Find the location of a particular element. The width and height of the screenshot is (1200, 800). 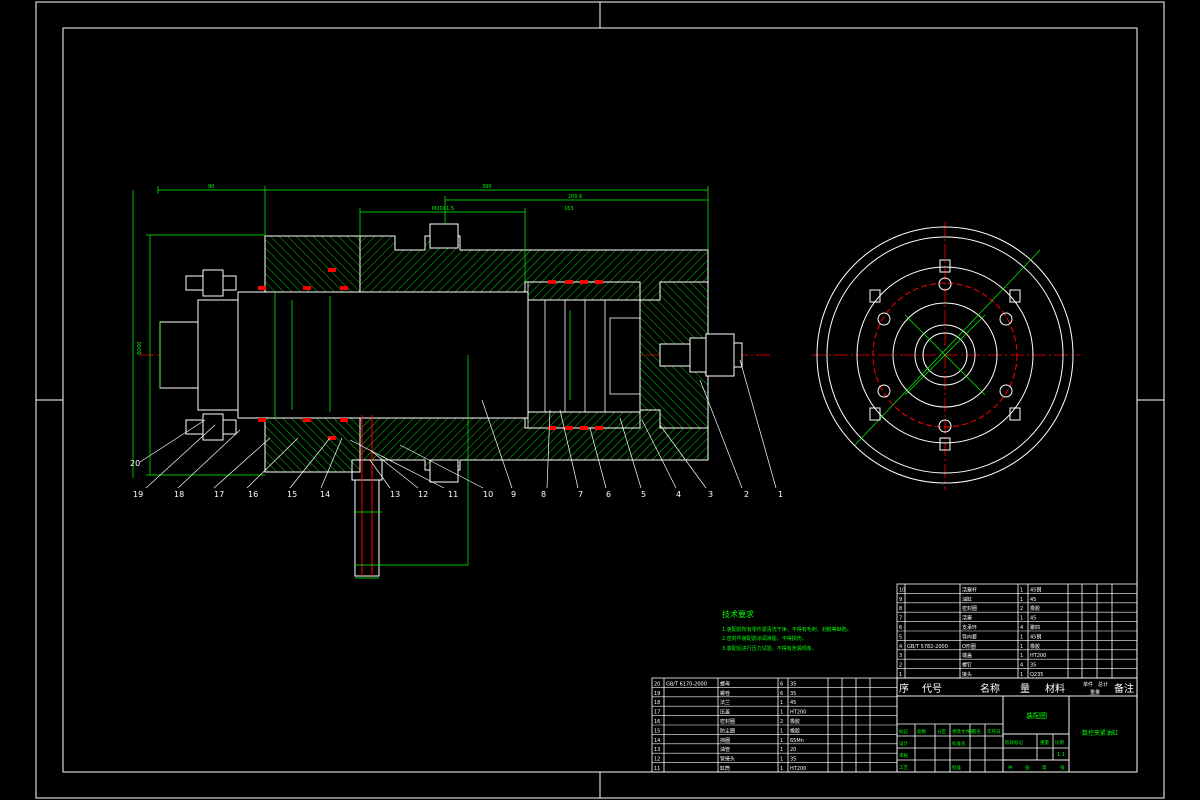

upper-bom-cell: 5 is located at coordinates (900, 637).